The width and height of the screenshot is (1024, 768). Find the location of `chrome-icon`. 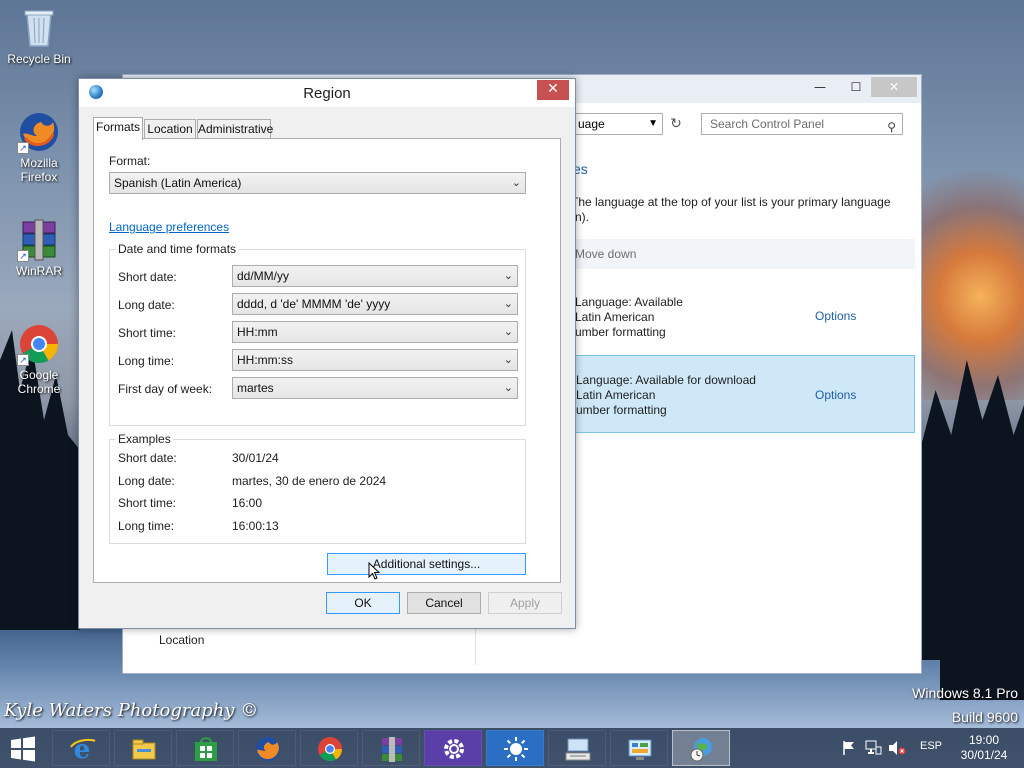

chrome-icon is located at coordinates (330, 749).